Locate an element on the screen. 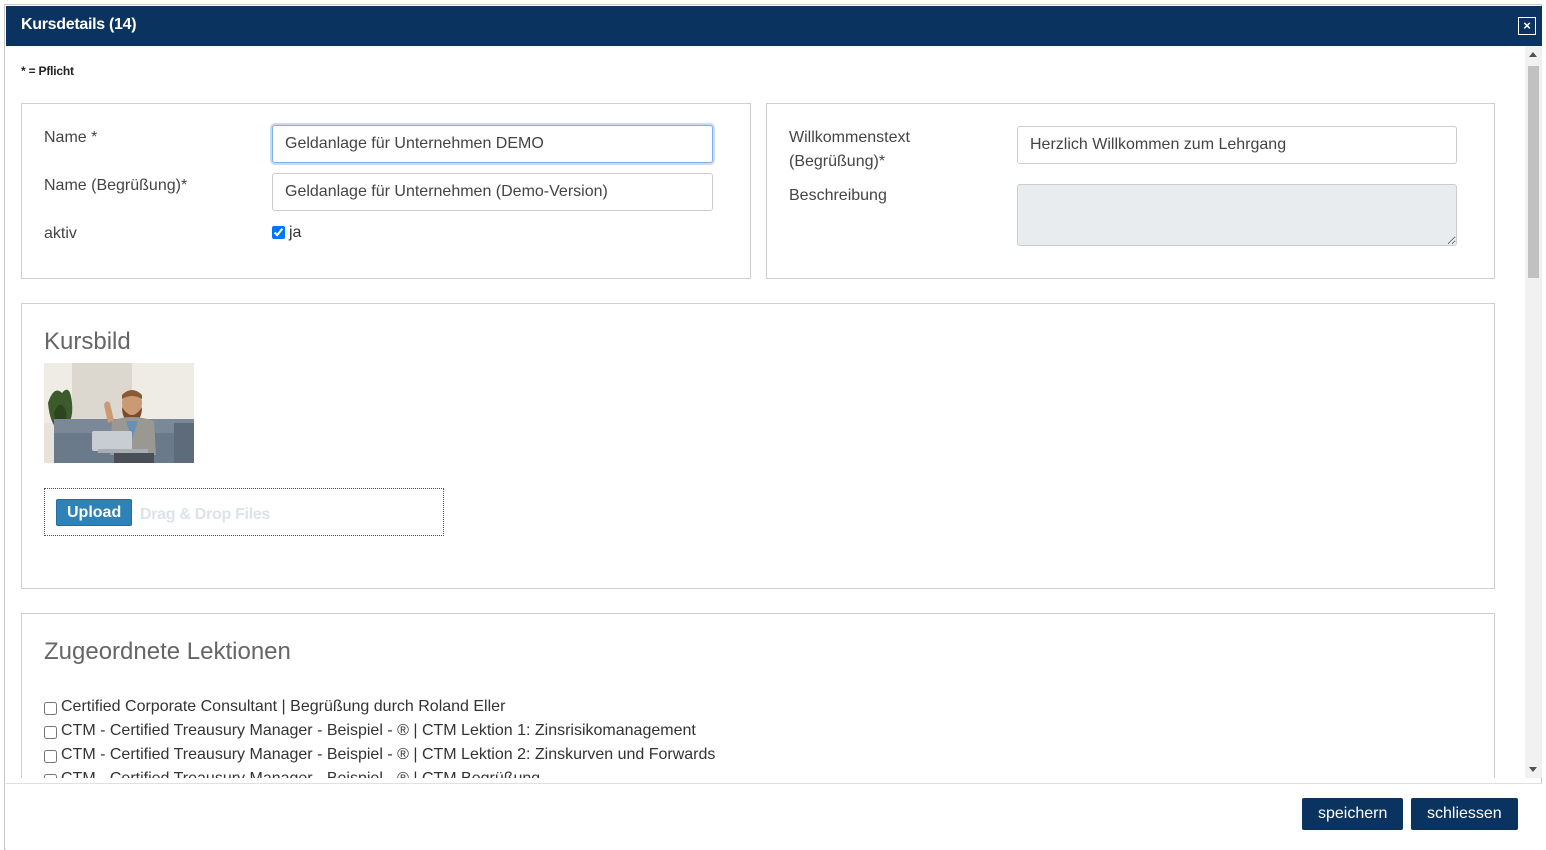 The image size is (1546, 850). upload-button: Upload is located at coordinates (94, 512).